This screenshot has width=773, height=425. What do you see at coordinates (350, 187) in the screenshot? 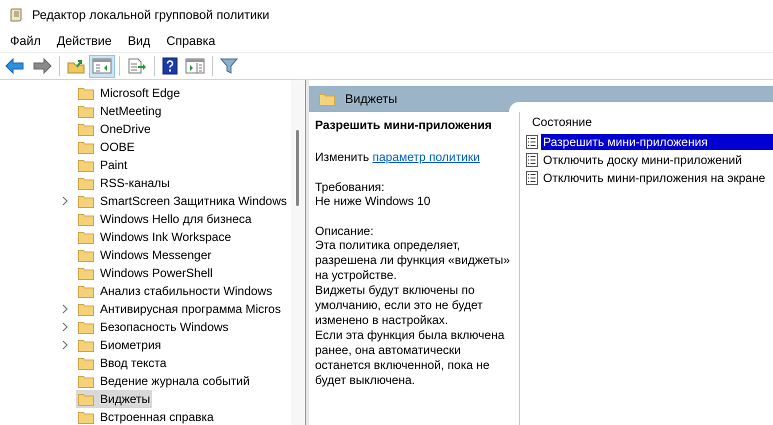
I see `requirements-label: Требования:` at bounding box center [350, 187].